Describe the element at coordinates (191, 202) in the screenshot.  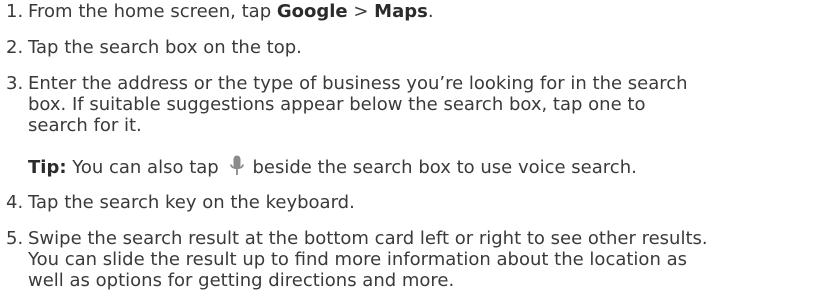
I see `step-text: Tap the search key on the keyboard.` at that location.